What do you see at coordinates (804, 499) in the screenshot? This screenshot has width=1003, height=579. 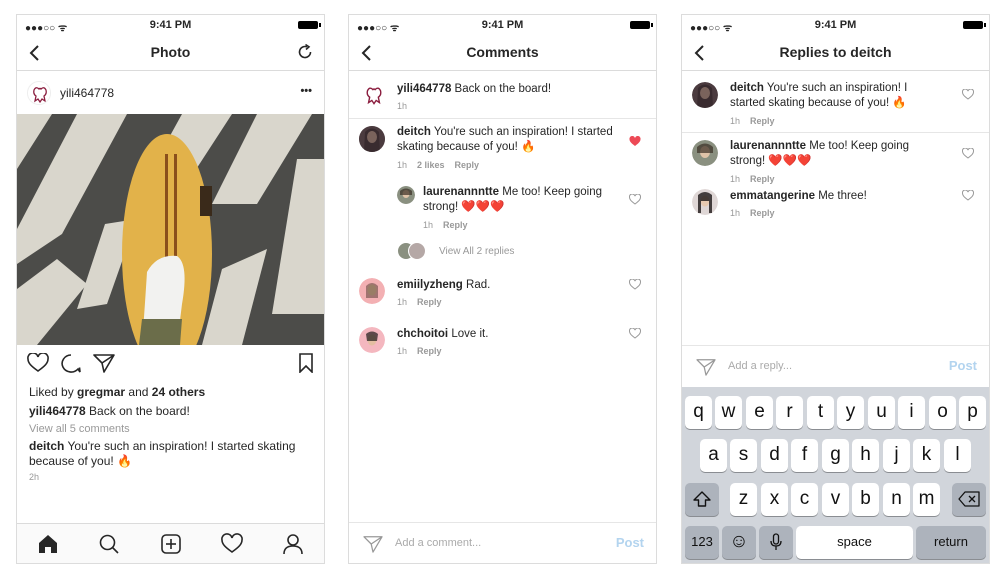 I see `key-c: c` at bounding box center [804, 499].